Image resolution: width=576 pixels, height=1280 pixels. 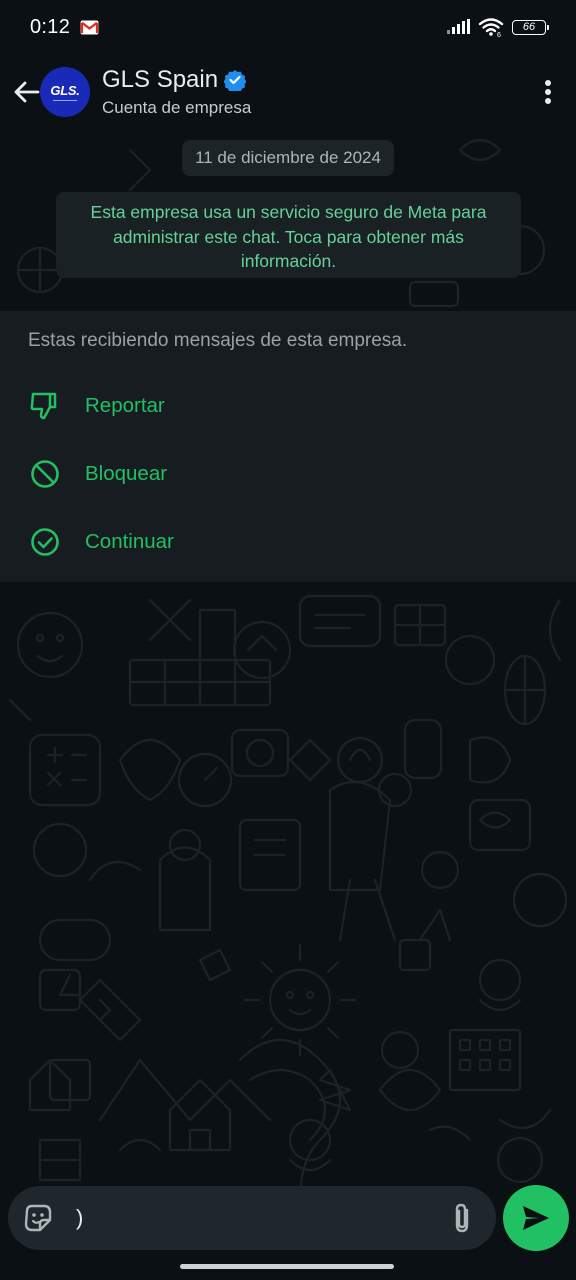 What do you see at coordinates (129, 541) in the screenshot?
I see `continue-label: Continuar` at bounding box center [129, 541].